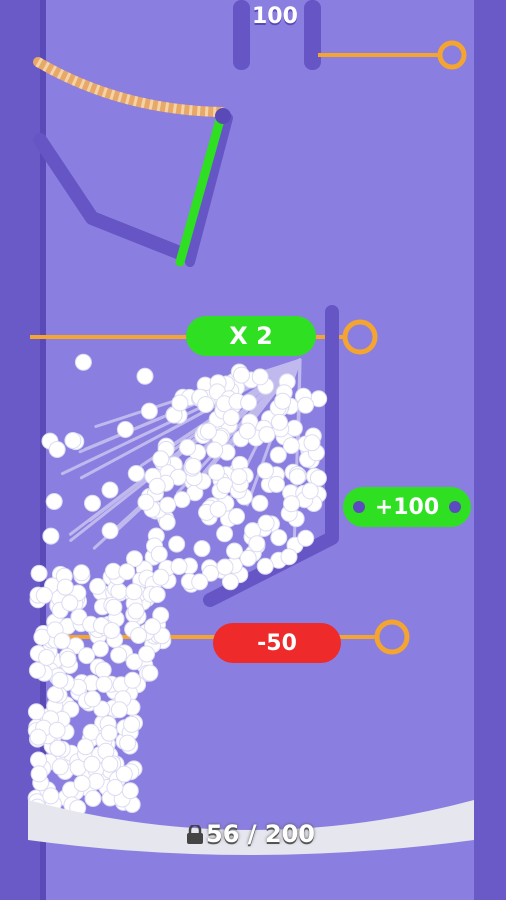  I want to click on bonus-gate-left-dot, so click(359, 507).